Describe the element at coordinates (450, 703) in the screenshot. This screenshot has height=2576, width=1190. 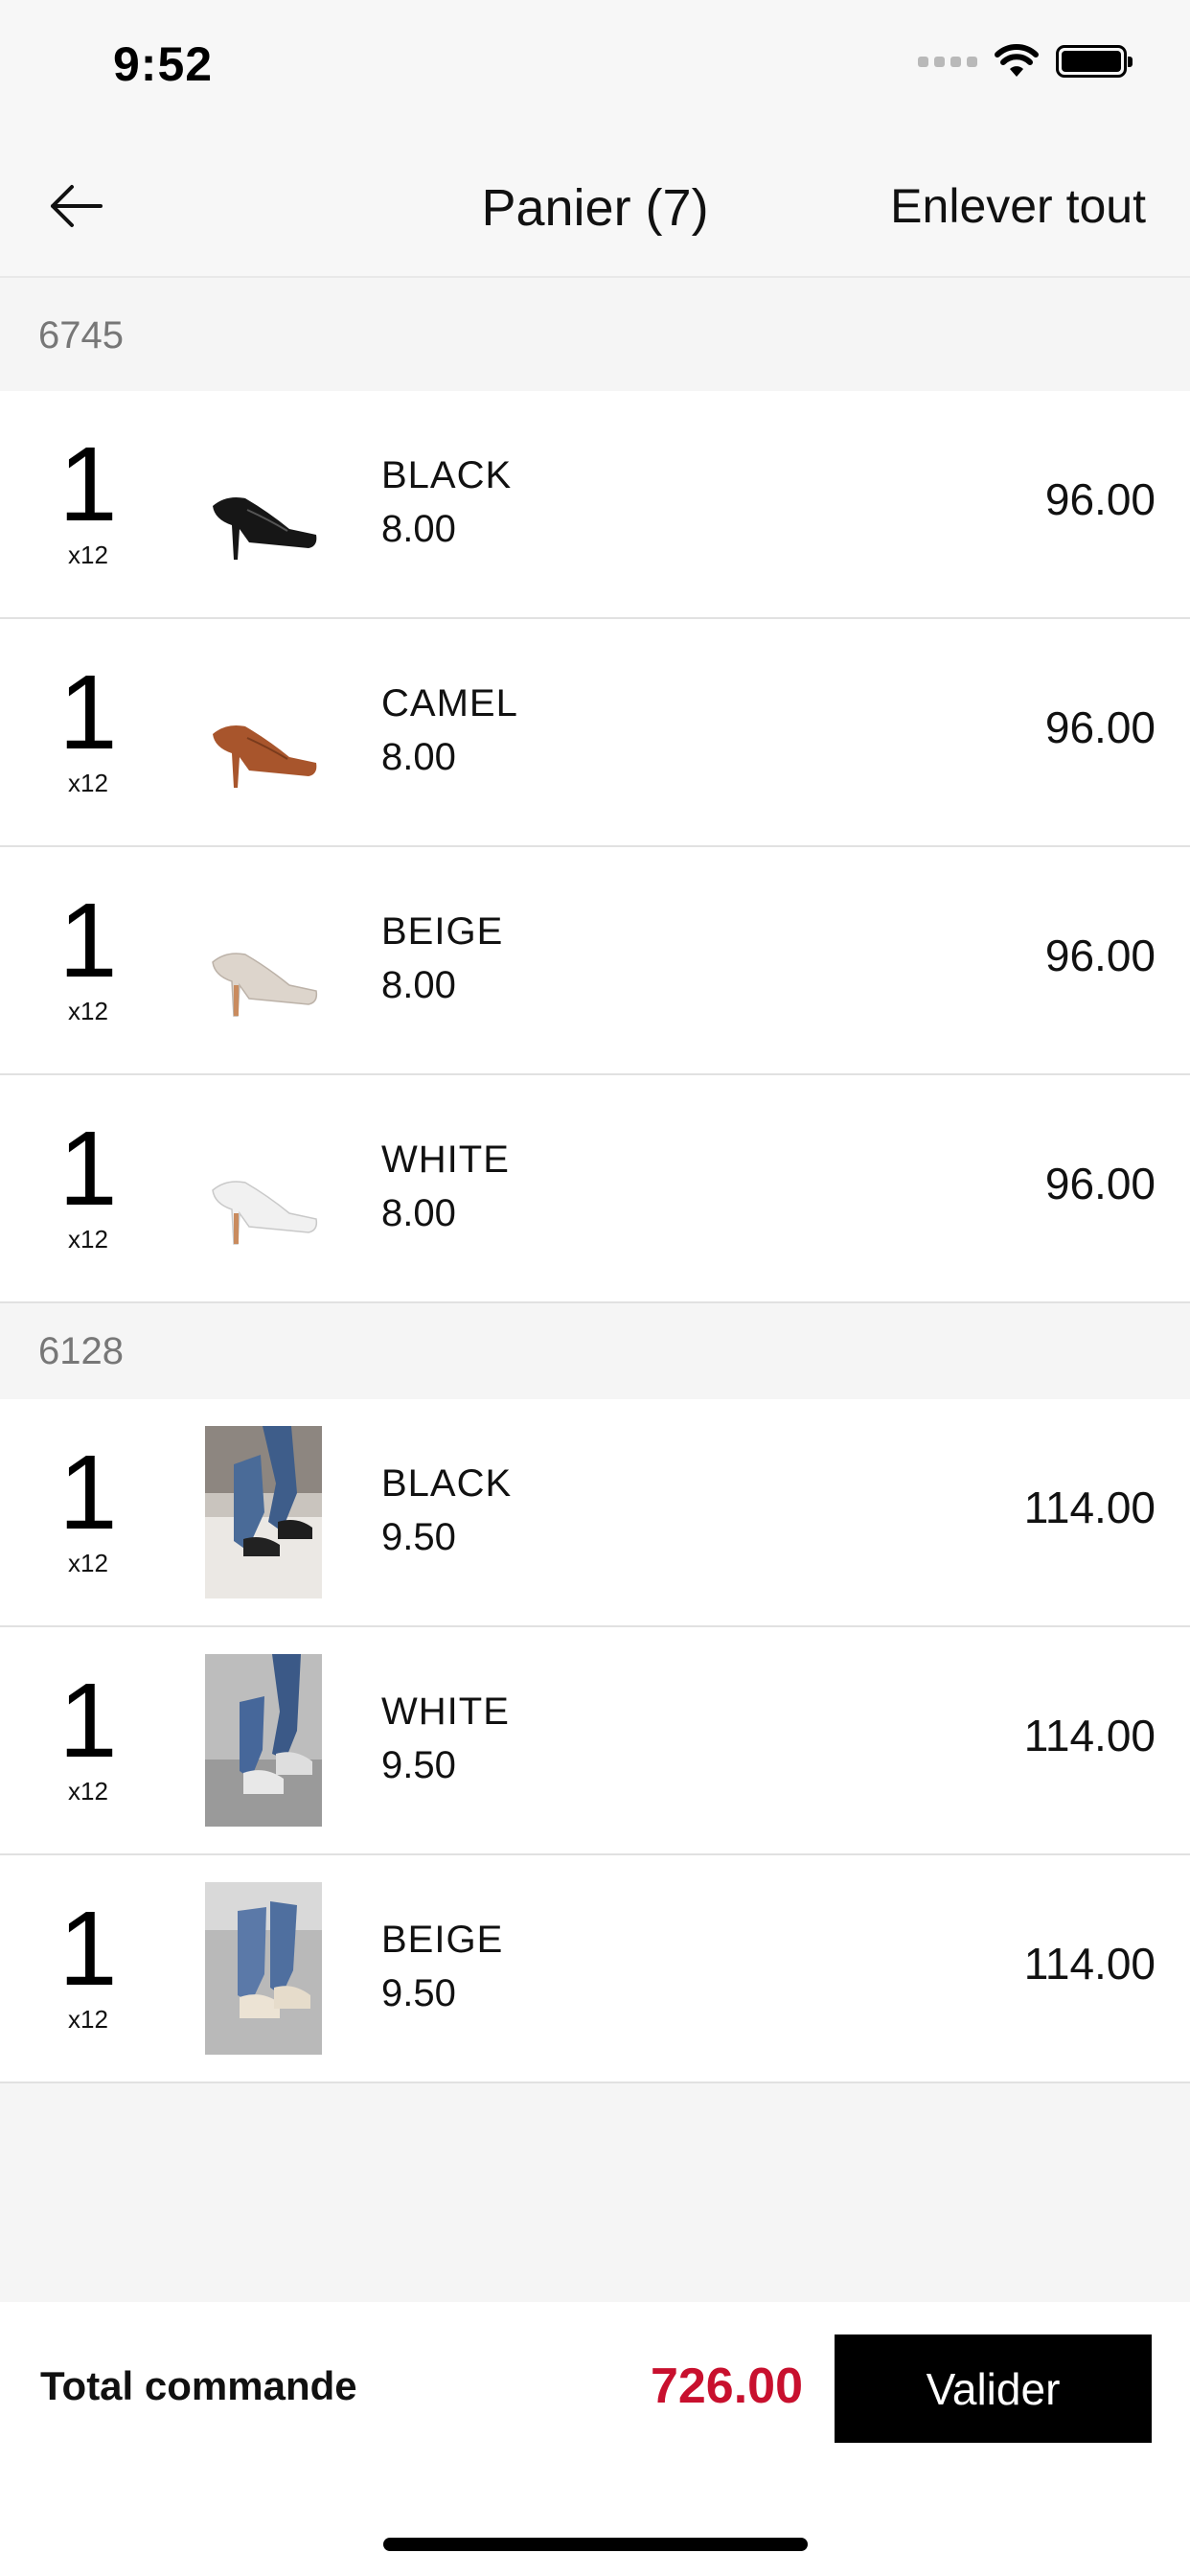
I see `item-color: CAMEL` at that location.